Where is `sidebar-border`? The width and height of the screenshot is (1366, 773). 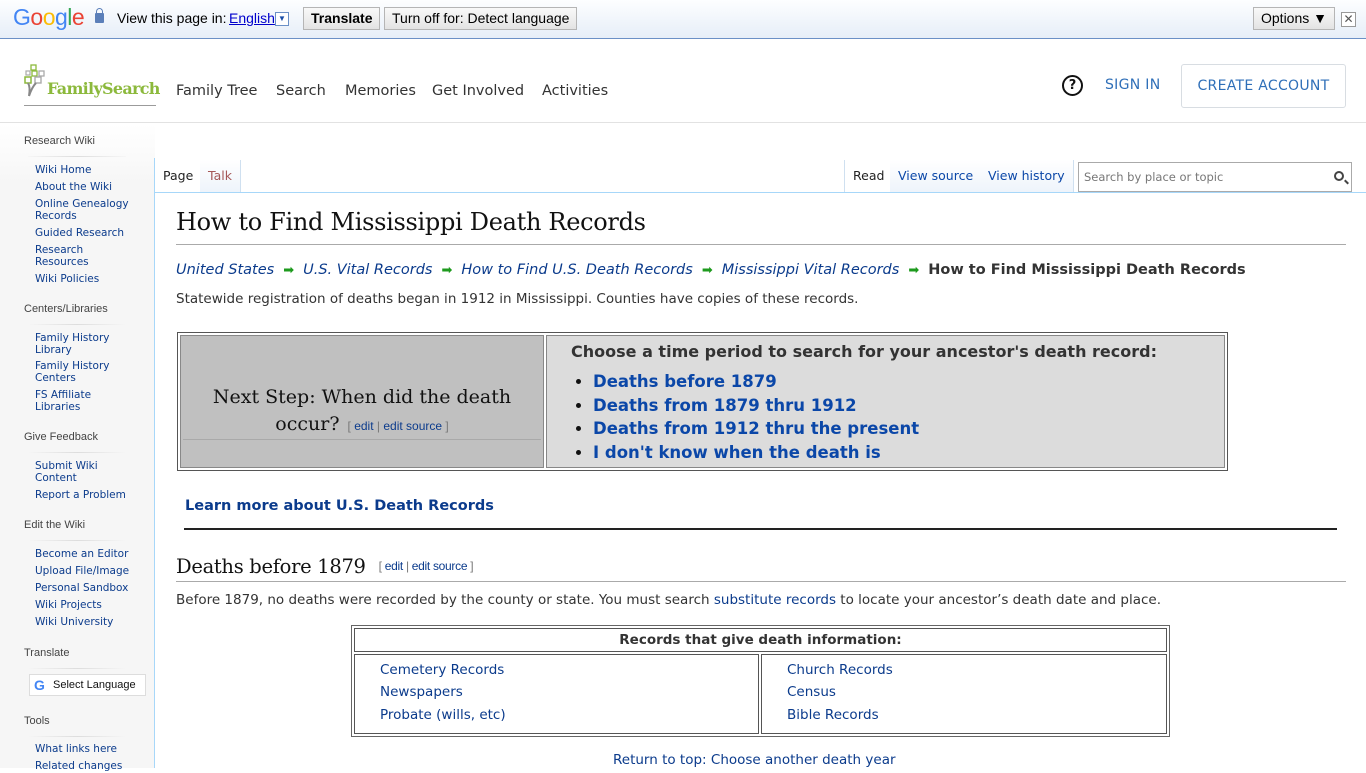 sidebar-border is located at coordinates (154, 463).